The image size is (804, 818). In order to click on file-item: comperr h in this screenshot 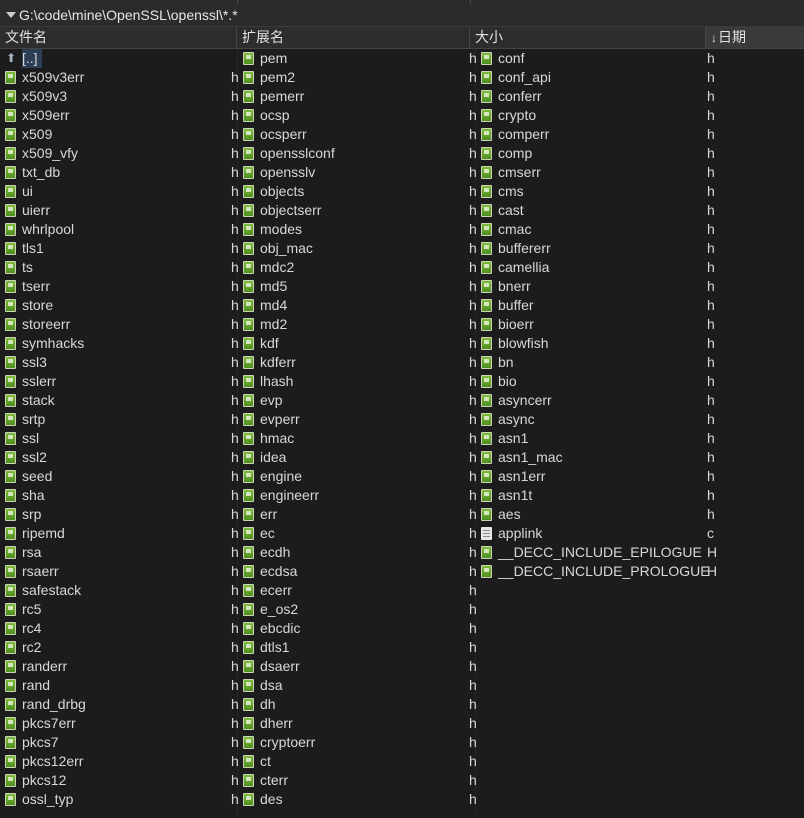, I will do `click(640, 134)`.